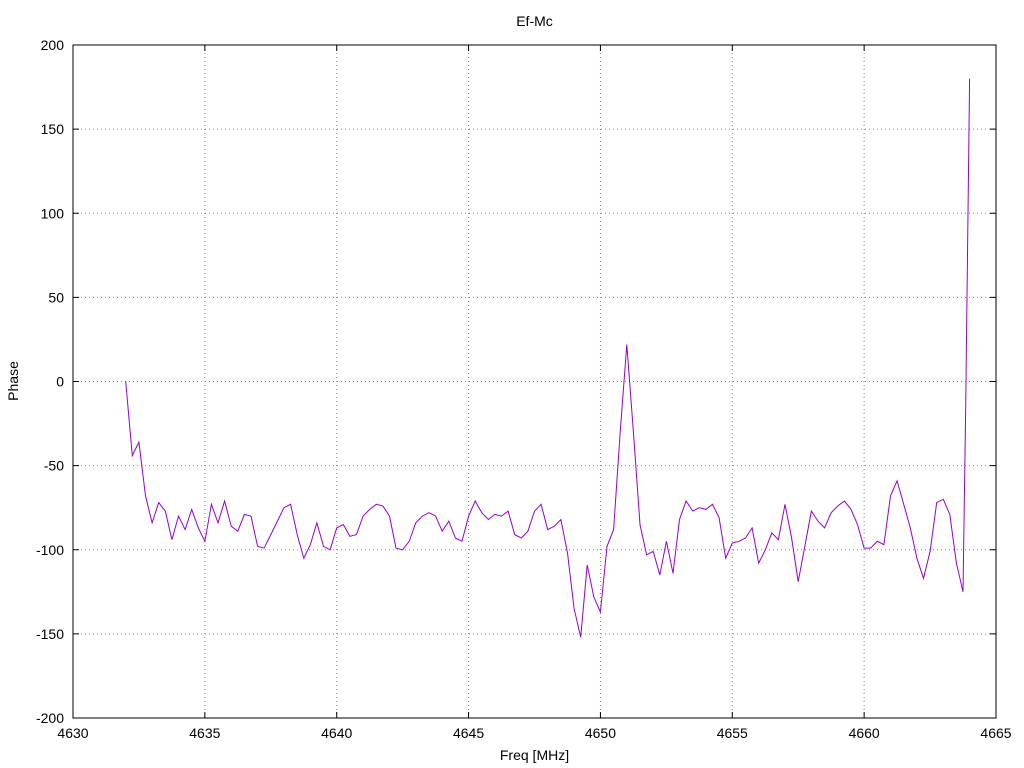 The height and width of the screenshot is (768, 1024). I want to click on y-tick-label: 200, so click(53, 45).